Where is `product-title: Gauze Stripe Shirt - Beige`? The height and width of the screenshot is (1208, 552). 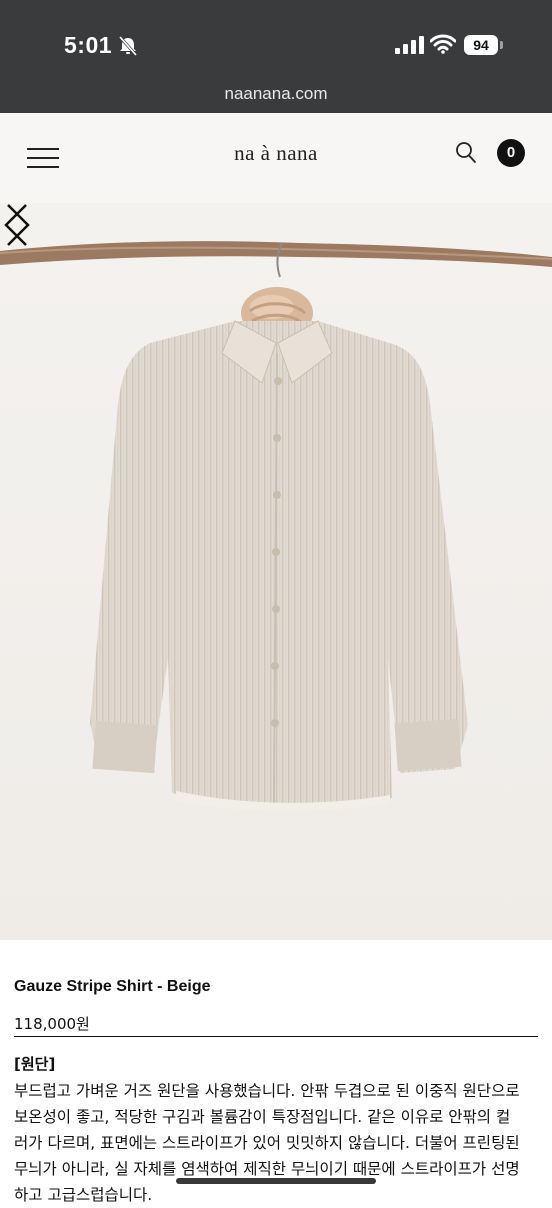 product-title: Gauze Stripe Shirt - Beige is located at coordinates (112, 986).